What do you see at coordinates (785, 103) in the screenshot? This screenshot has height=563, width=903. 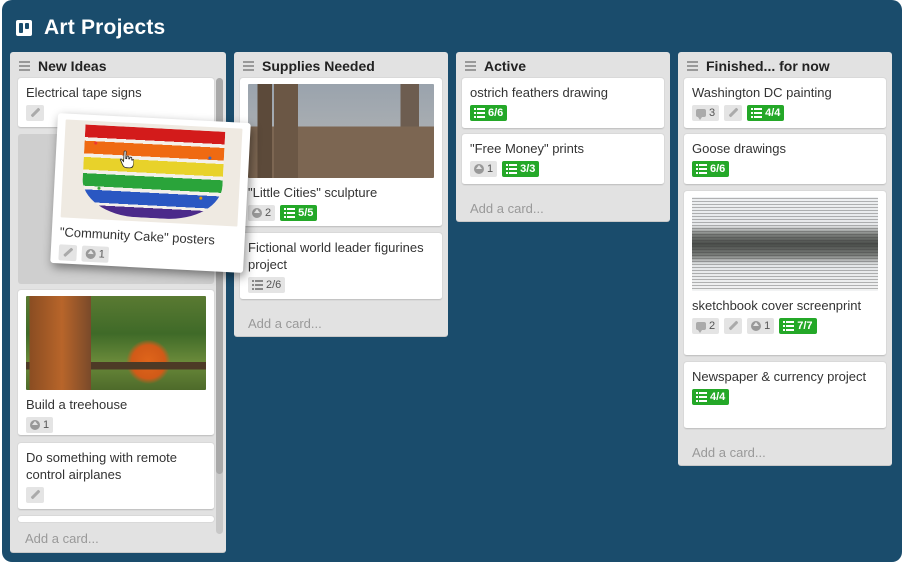 I see `card: Washington DC painting 3 4/4` at bounding box center [785, 103].